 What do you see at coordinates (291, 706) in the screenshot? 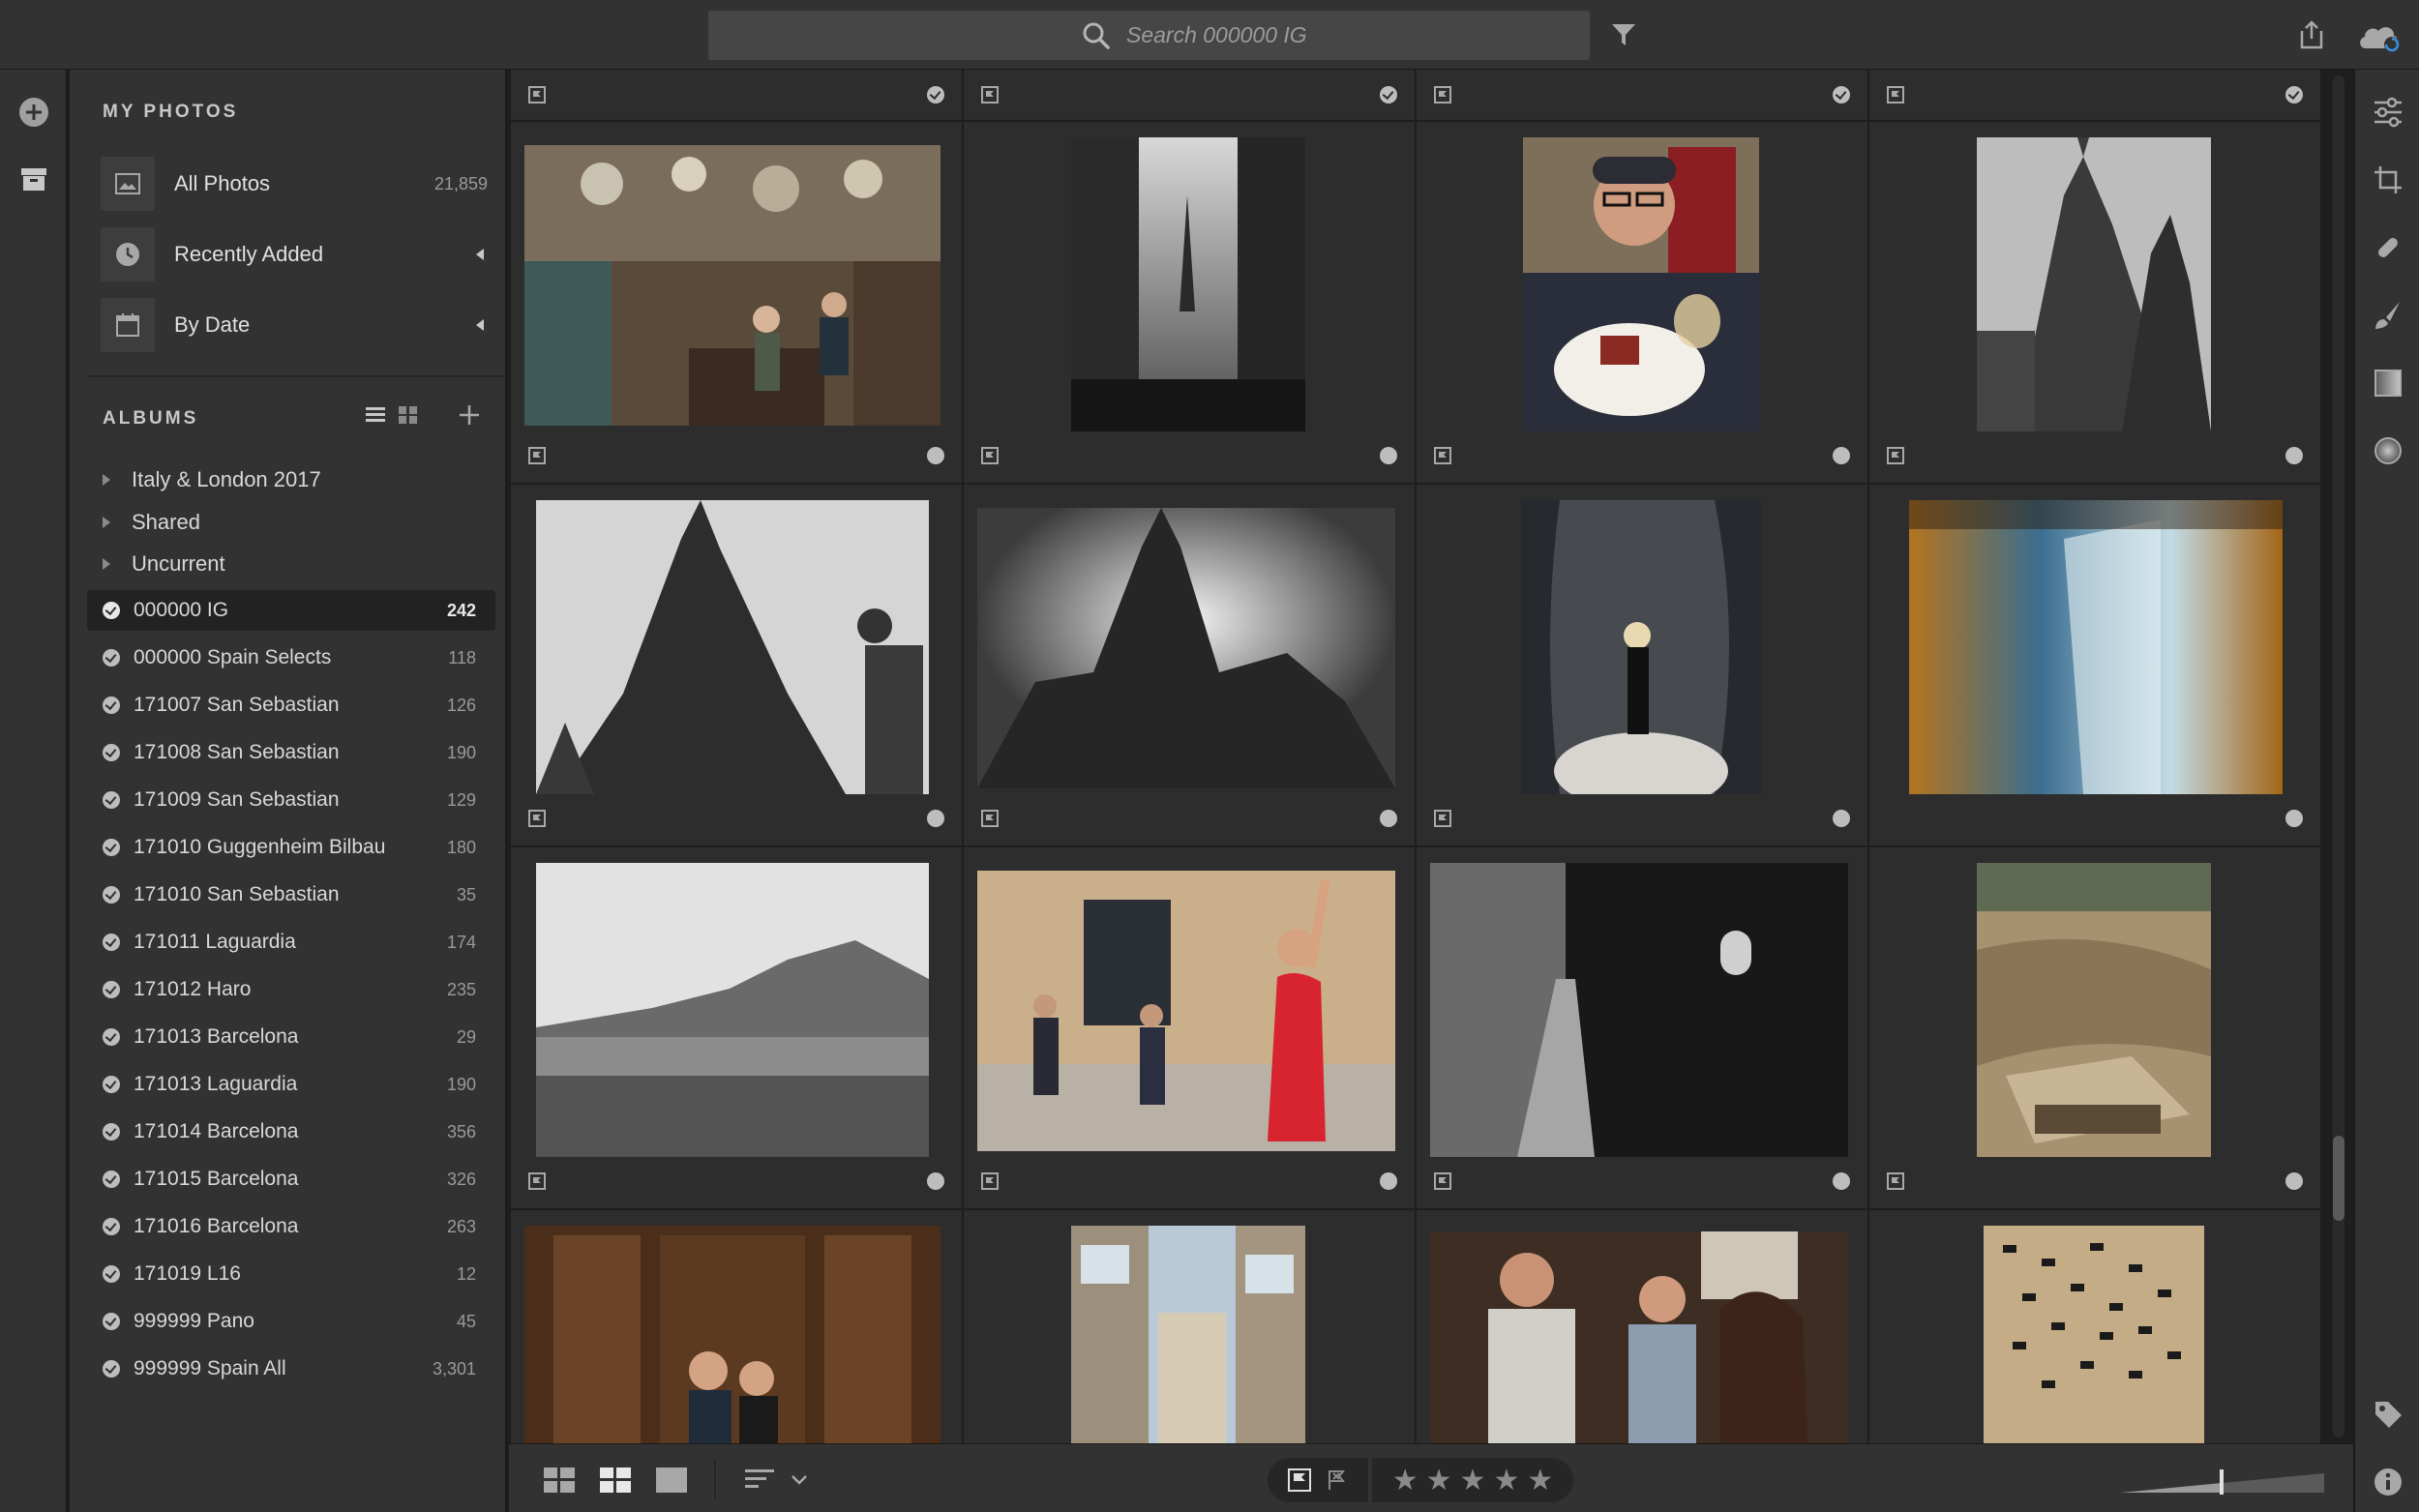
I see `album-item: 171007 San Sebastian 126` at bounding box center [291, 706].